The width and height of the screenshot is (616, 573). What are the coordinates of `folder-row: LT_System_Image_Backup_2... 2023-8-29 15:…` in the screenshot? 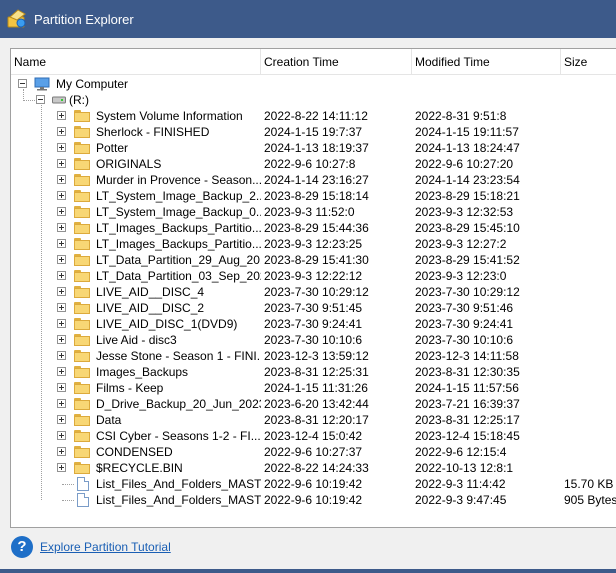 It's located at (313, 196).